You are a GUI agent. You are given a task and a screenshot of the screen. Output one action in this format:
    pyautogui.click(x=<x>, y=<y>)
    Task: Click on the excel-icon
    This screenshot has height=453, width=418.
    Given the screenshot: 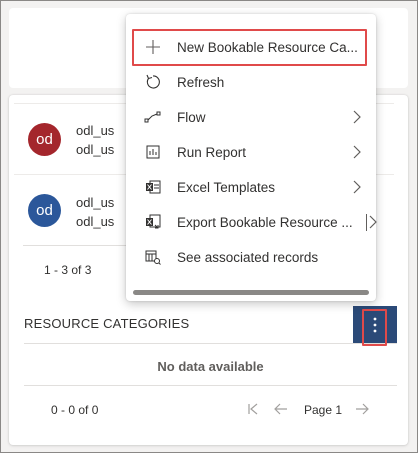 What is the action you would take?
    pyautogui.click(x=153, y=187)
    